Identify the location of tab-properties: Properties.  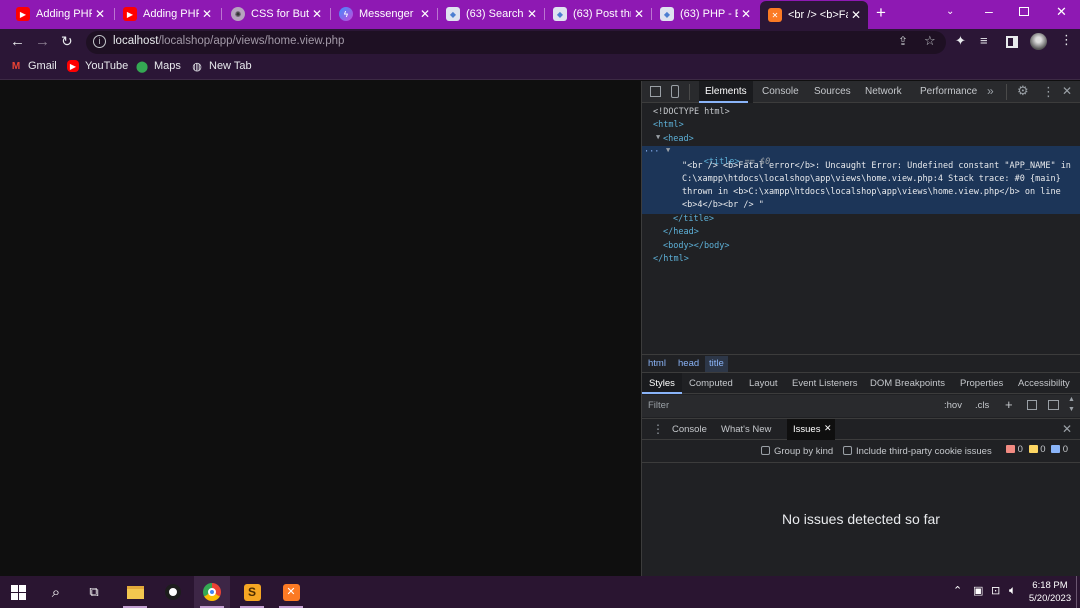
(981, 383).